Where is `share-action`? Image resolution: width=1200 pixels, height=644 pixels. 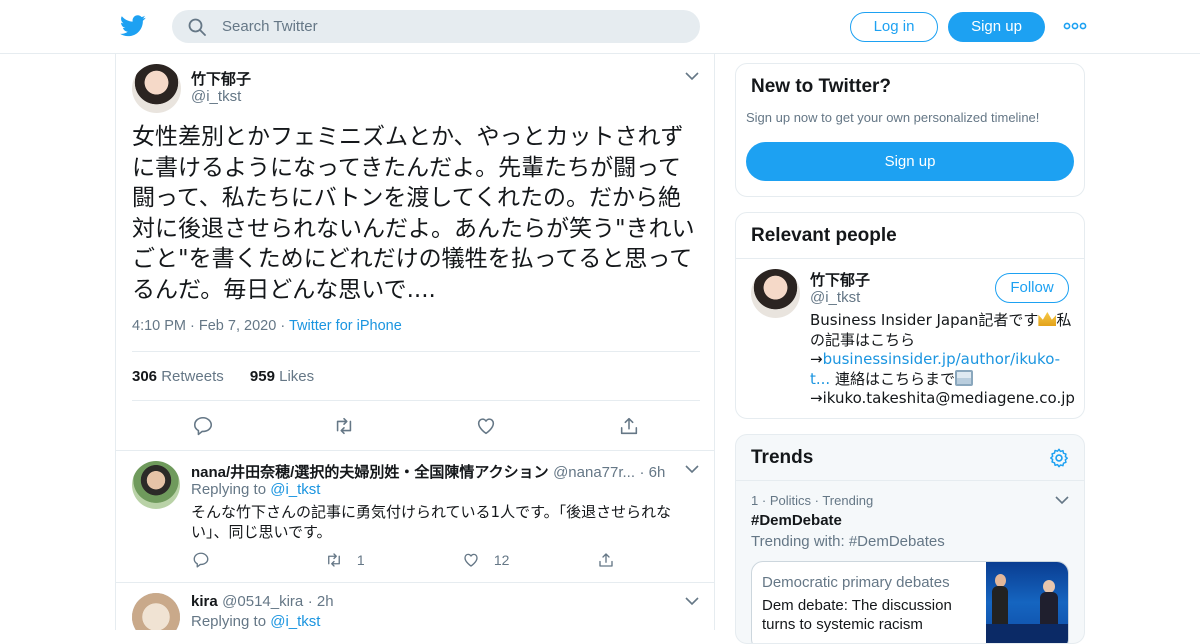
share-action is located at coordinates (606, 561).